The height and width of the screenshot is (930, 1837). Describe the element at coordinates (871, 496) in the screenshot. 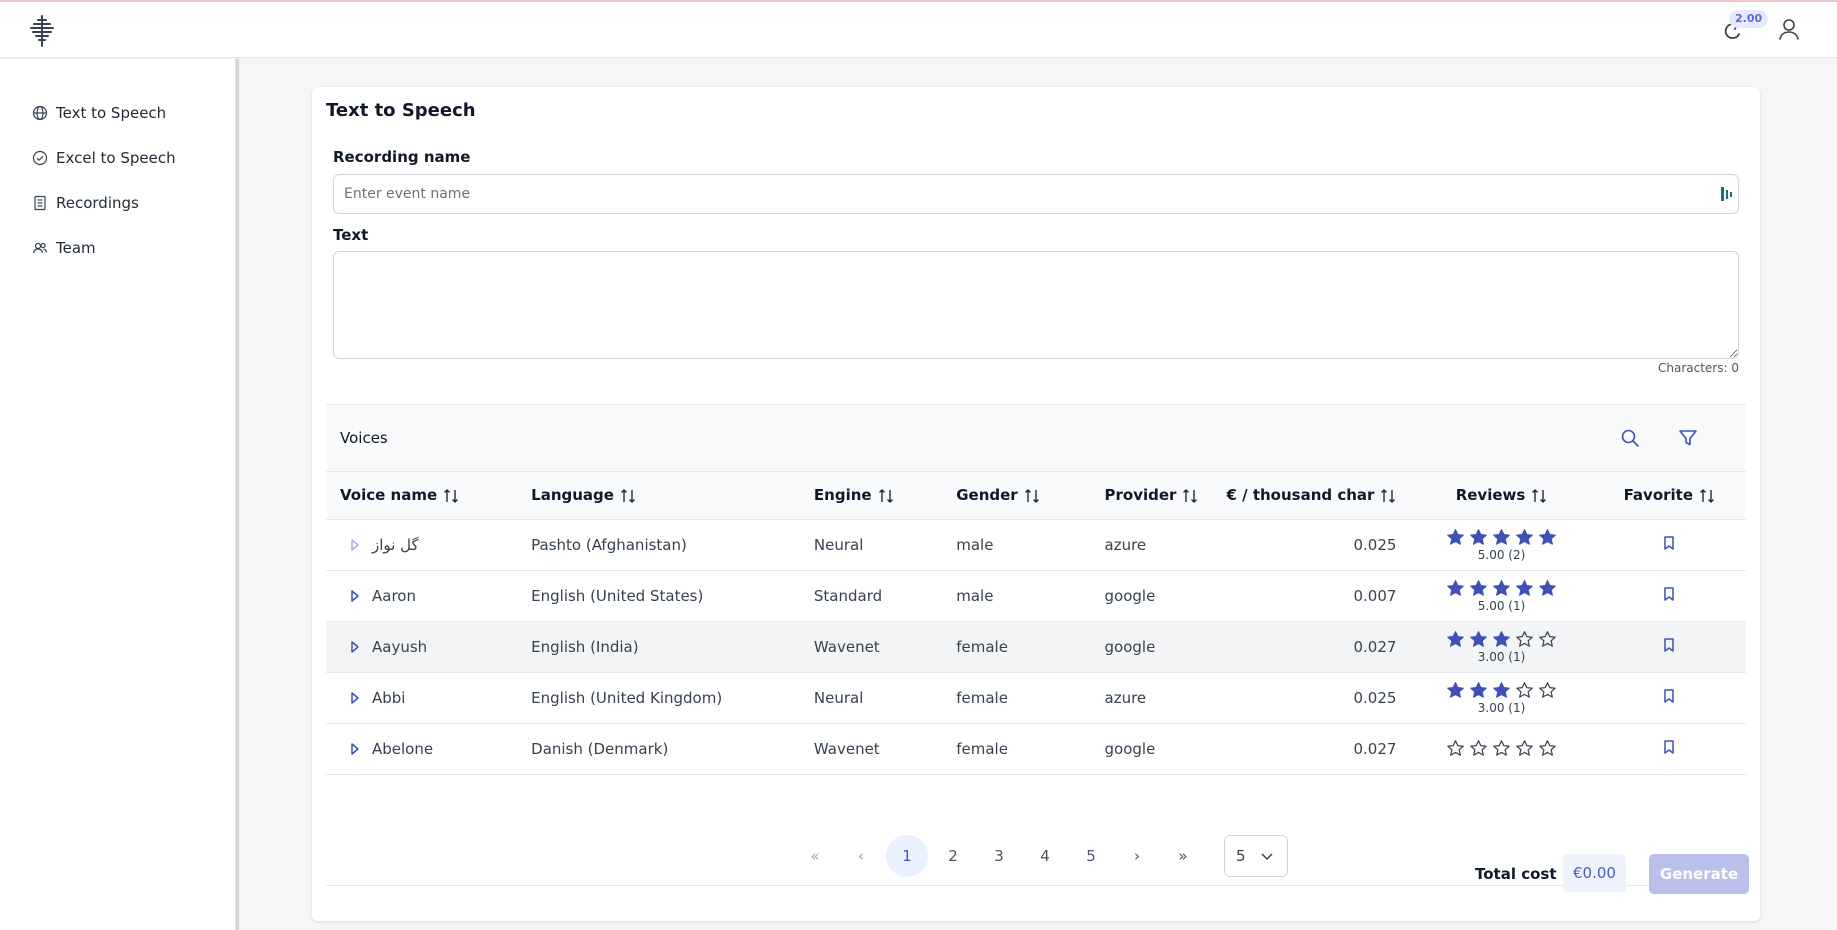

I see `column-engine: Engine` at that location.